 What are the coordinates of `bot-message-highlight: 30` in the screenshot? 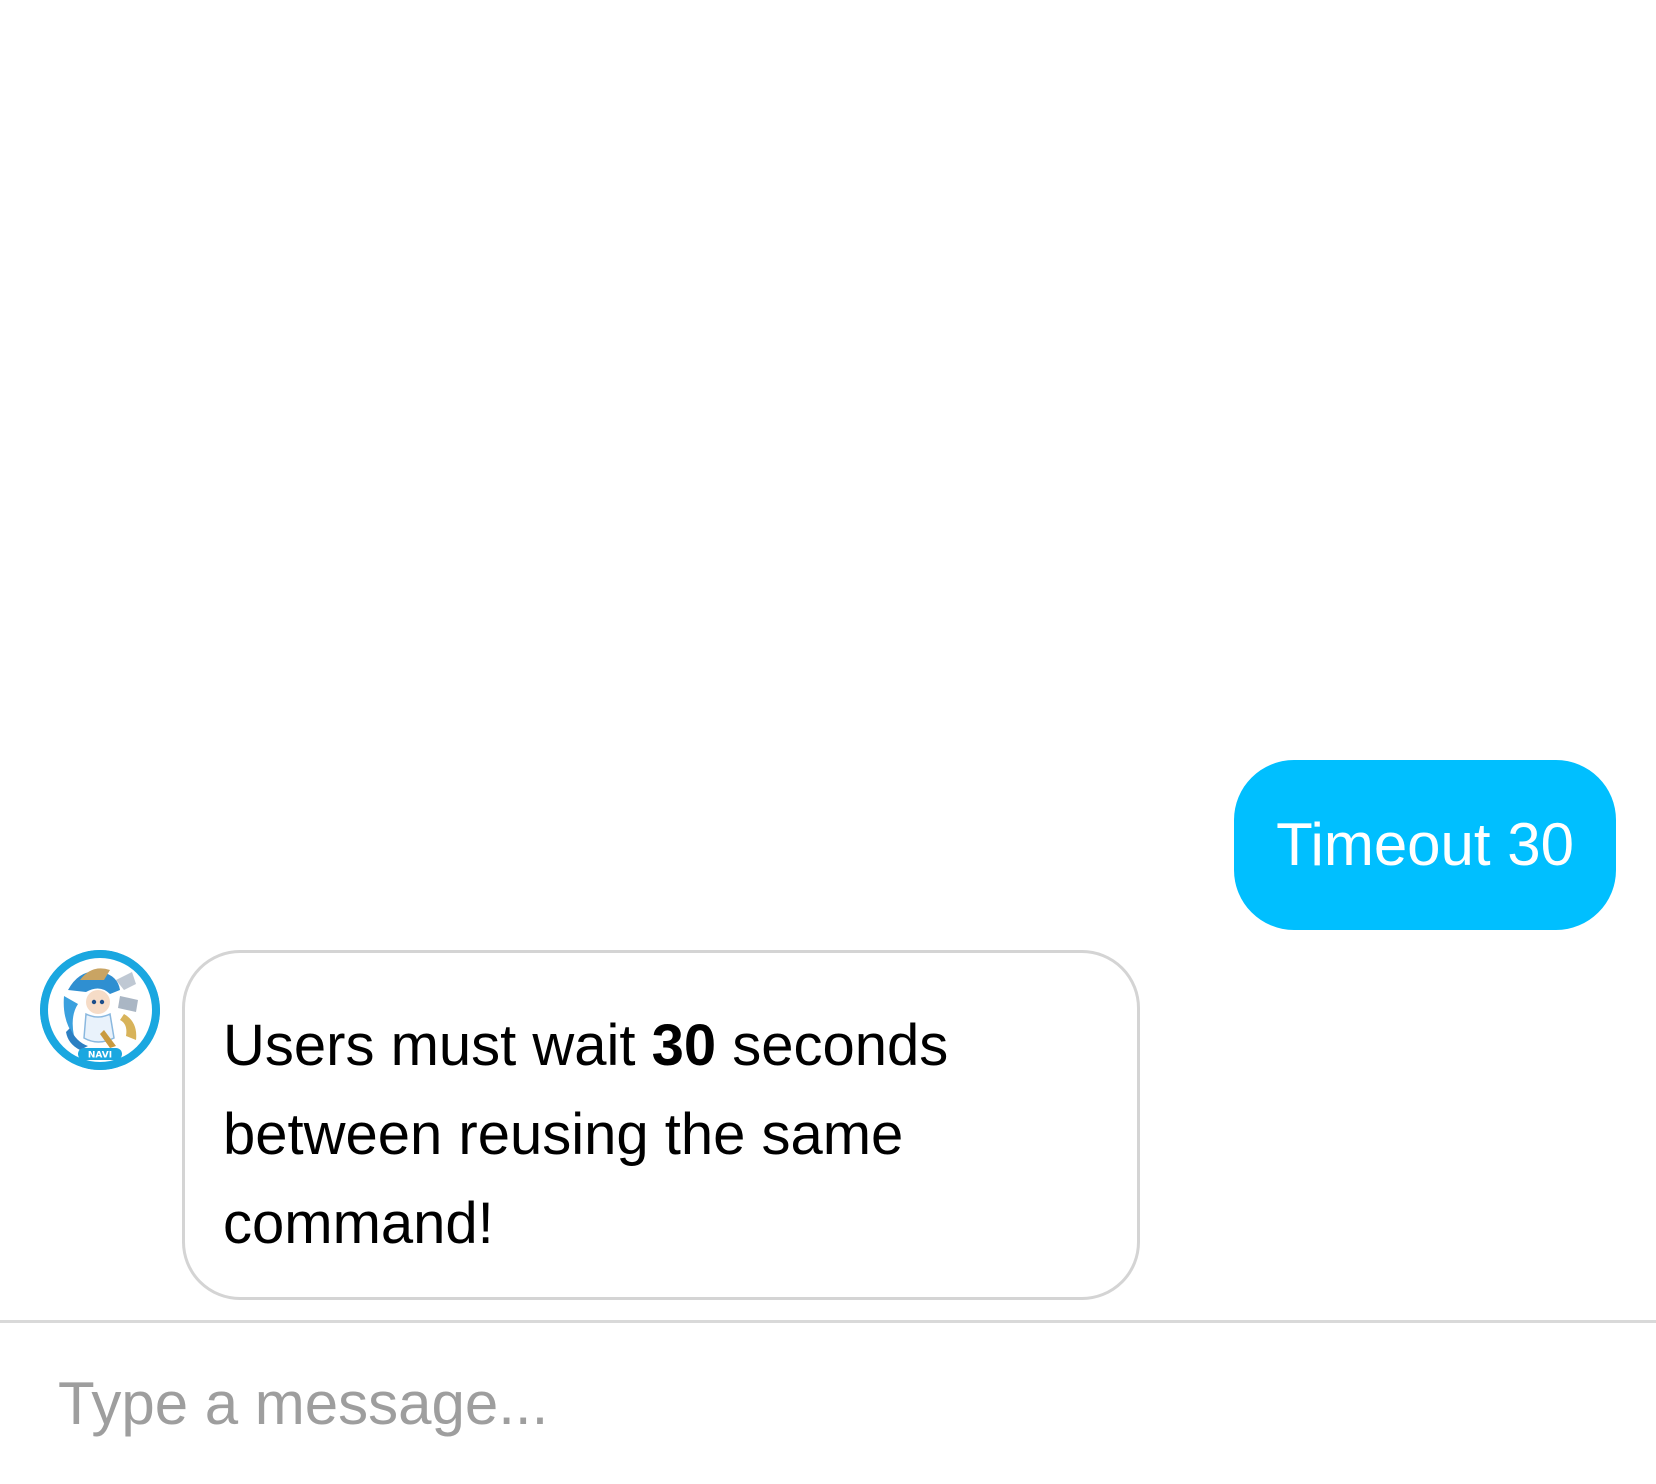 It's located at (684, 1045).